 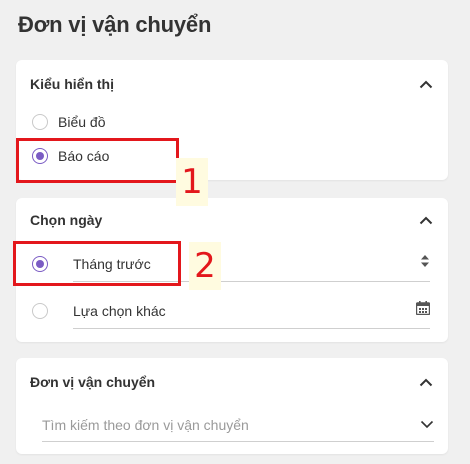 I want to click on sort-arrows-icon, so click(x=425, y=263).